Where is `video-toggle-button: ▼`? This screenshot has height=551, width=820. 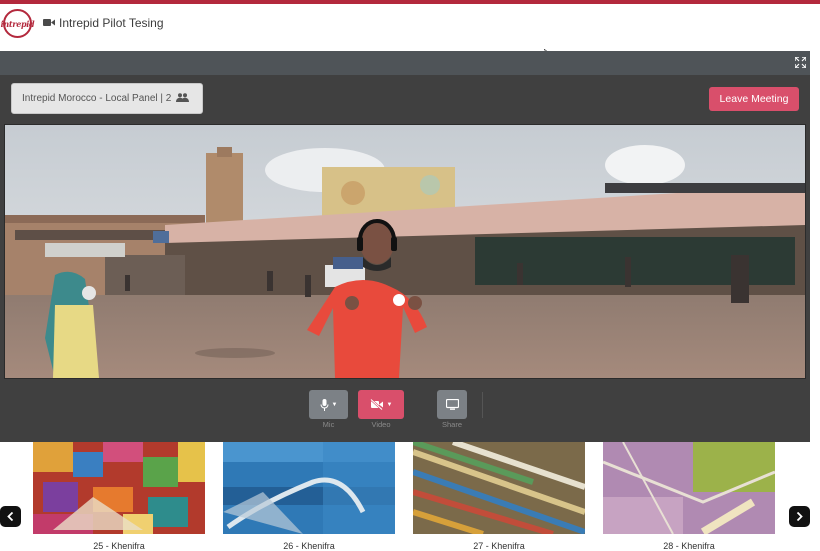
video-toggle-button: ▼ is located at coordinates (381, 404).